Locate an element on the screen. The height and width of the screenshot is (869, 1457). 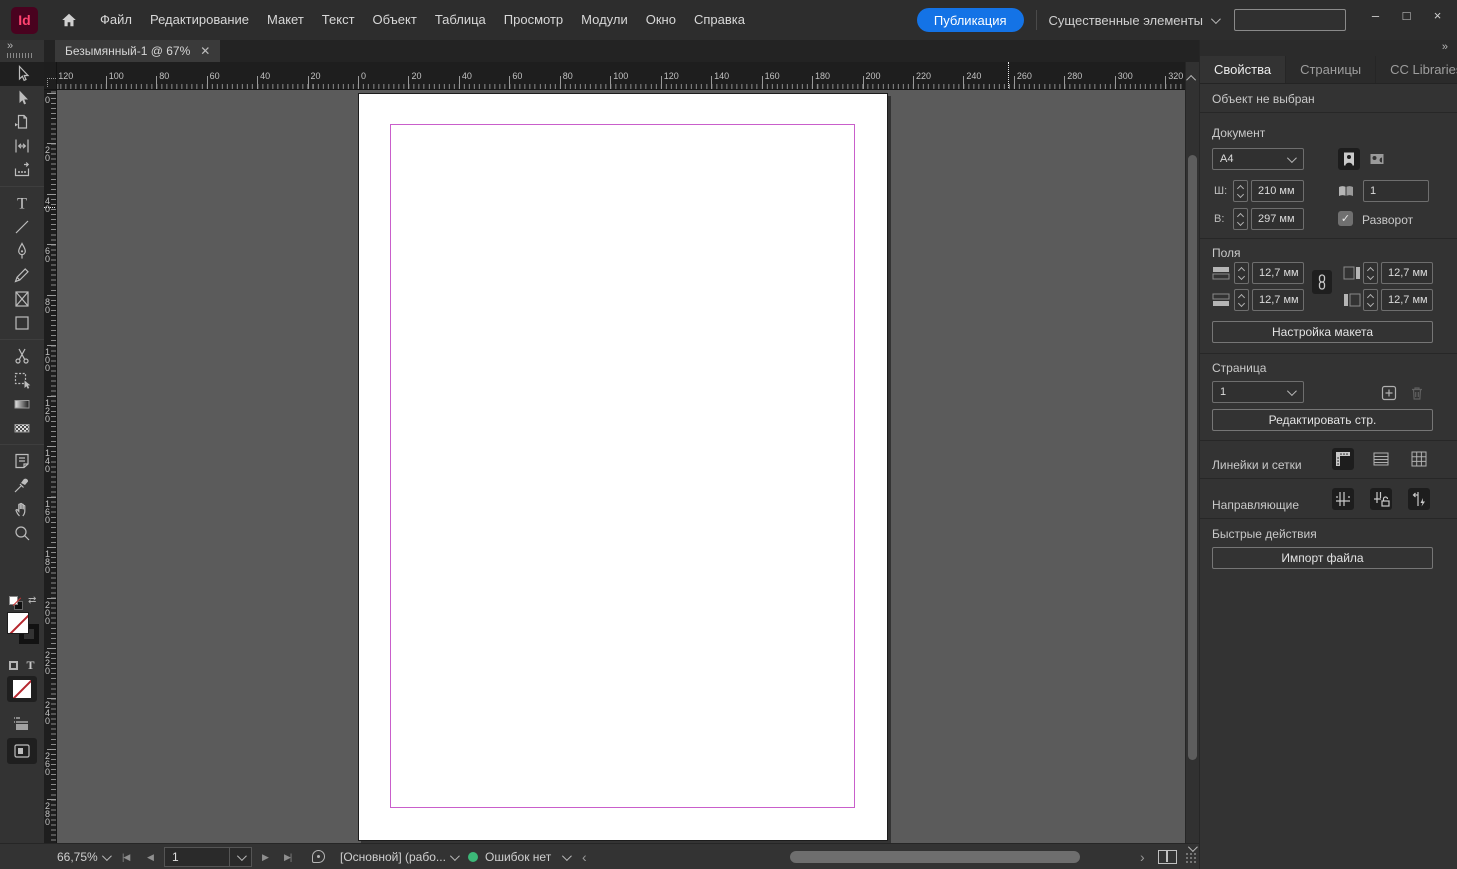
first-page-button: |◀ is located at coordinates (126, 856).